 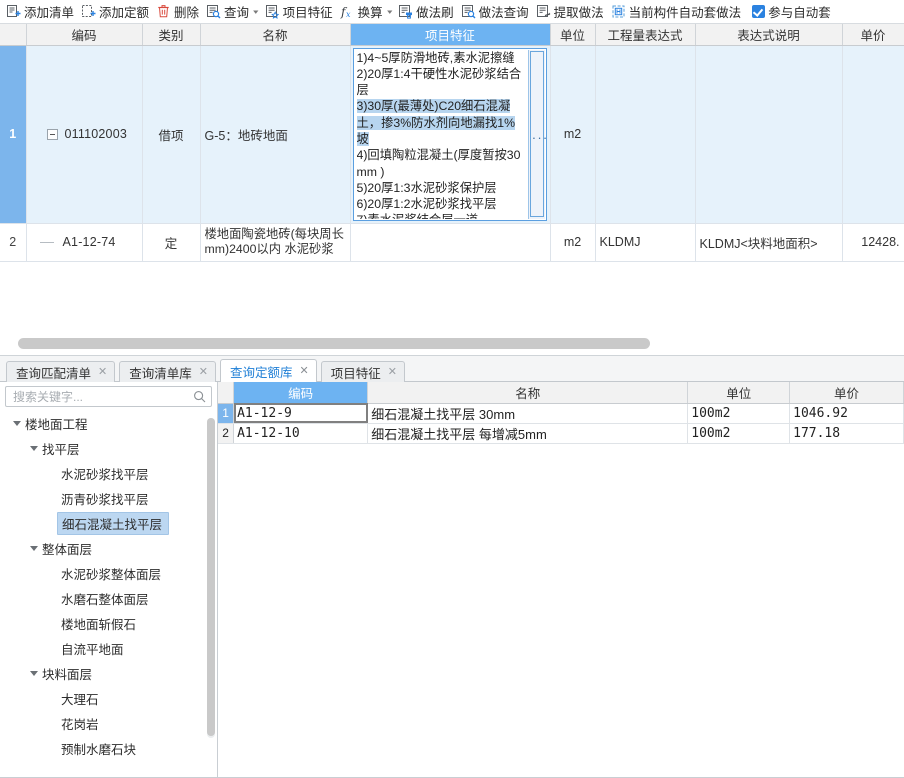 I want to click on search-box, so click(x=108, y=396).